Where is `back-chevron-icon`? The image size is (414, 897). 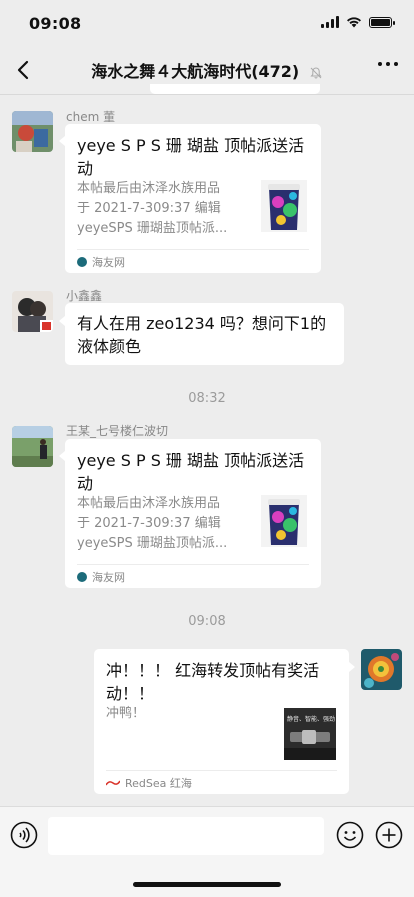 back-chevron-icon is located at coordinates (24, 70).